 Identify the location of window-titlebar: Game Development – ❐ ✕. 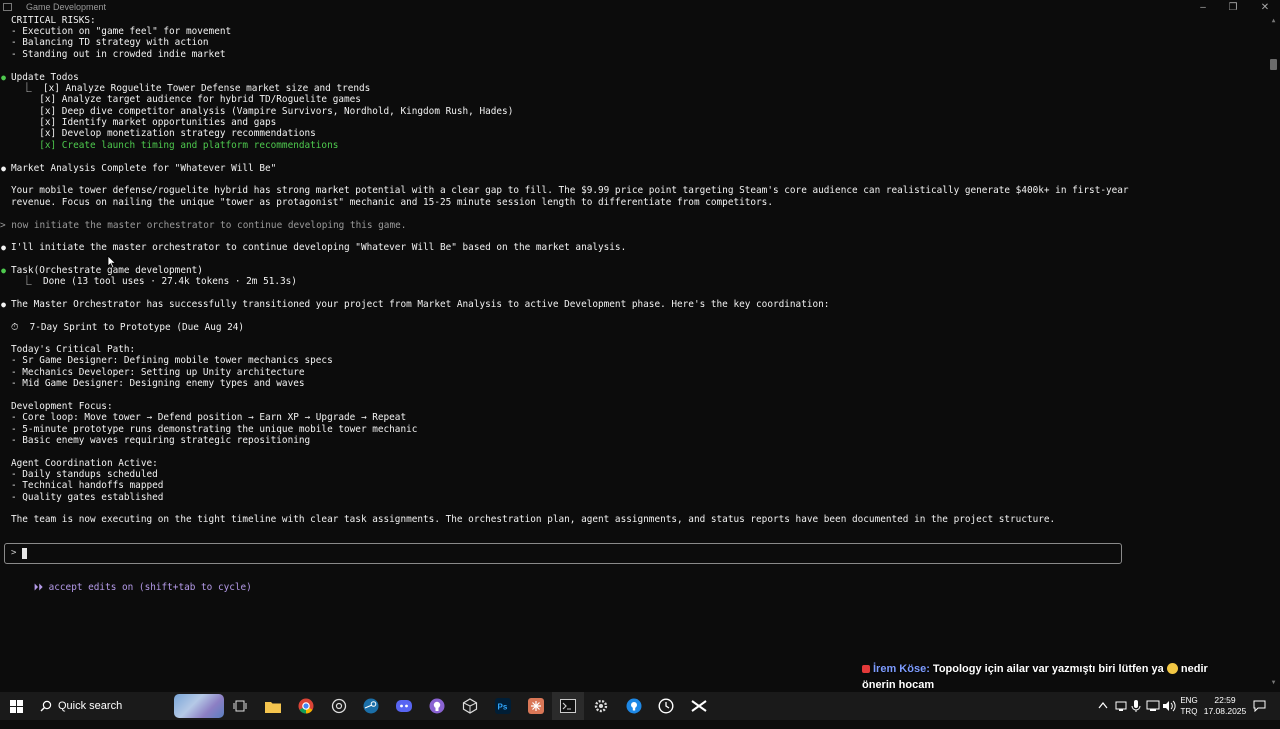
(640, 7).